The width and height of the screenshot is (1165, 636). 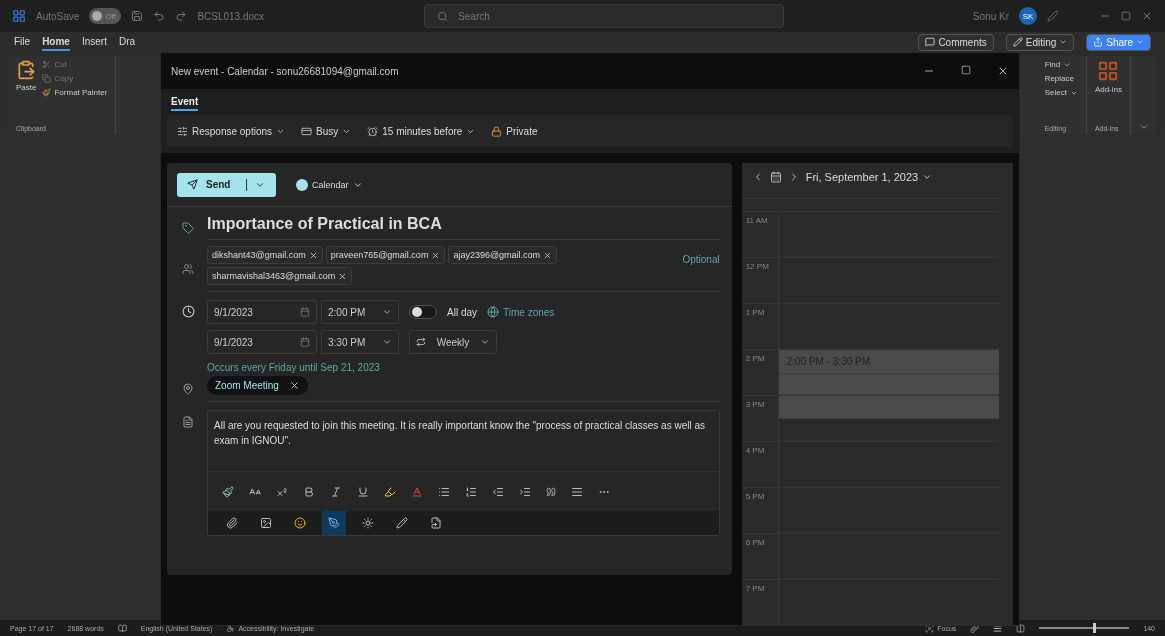 What do you see at coordinates (182, 131) in the screenshot?
I see `response-icon` at bounding box center [182, 131].